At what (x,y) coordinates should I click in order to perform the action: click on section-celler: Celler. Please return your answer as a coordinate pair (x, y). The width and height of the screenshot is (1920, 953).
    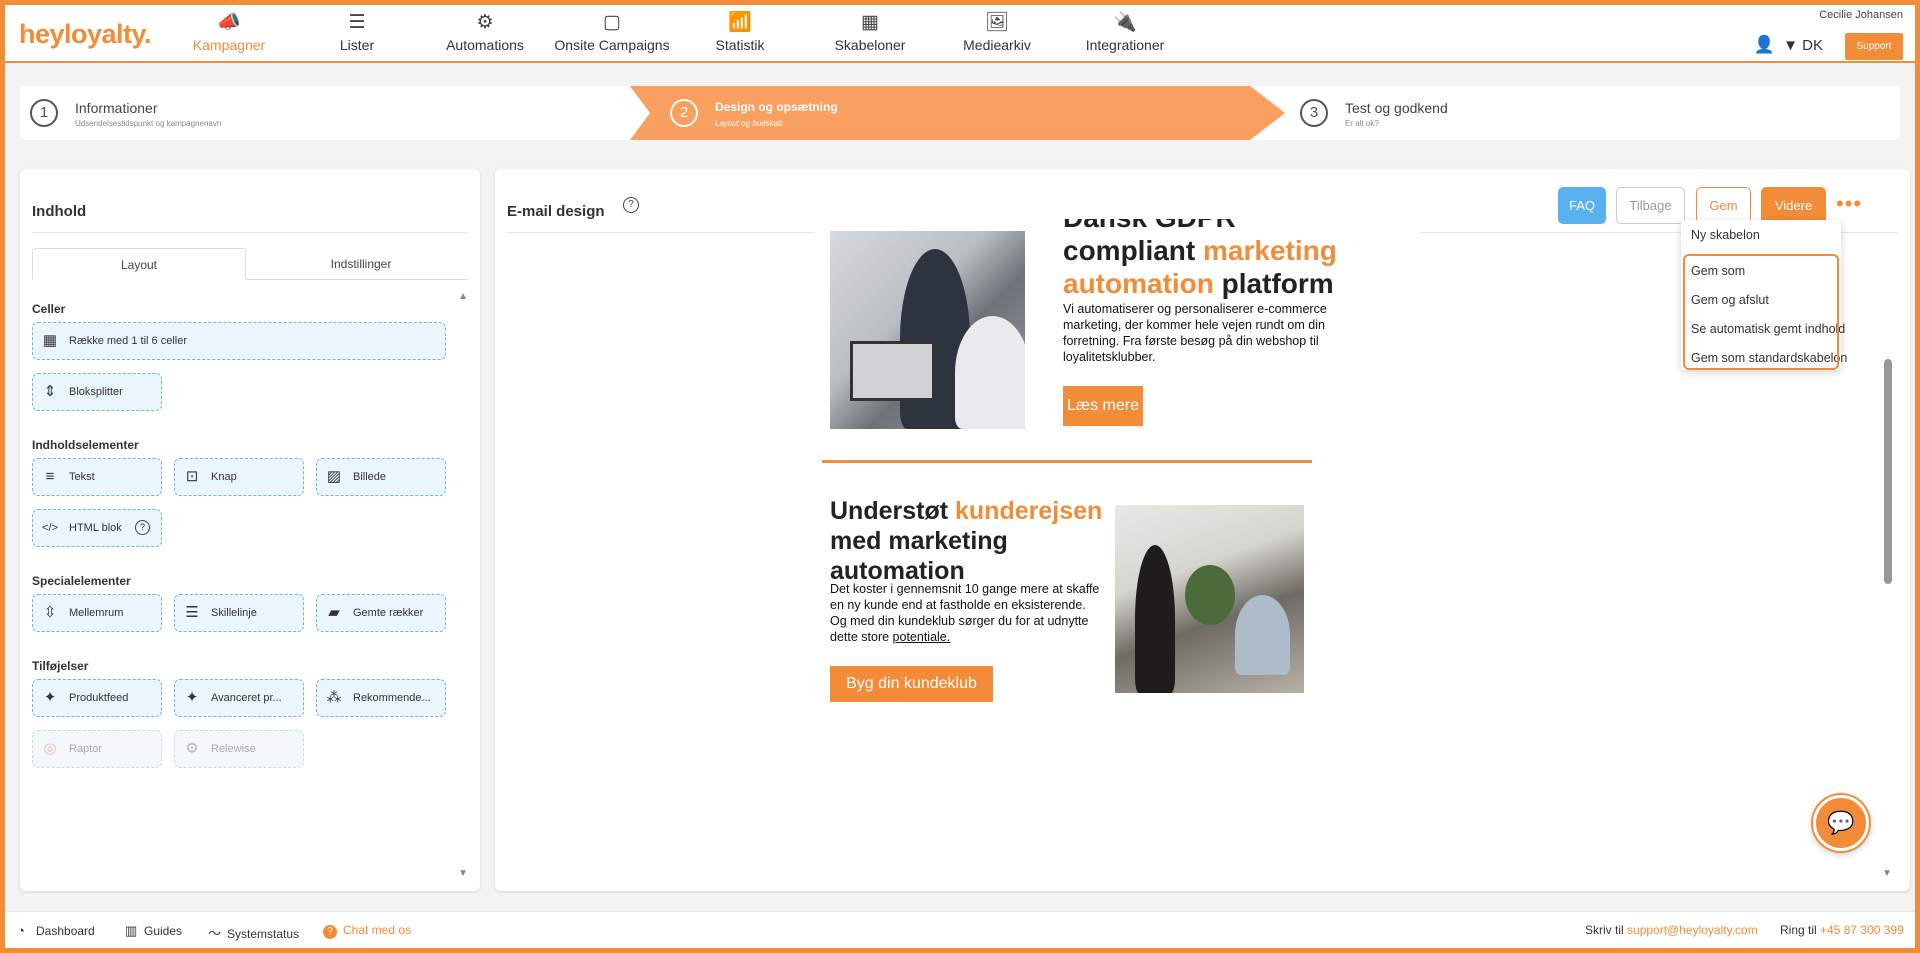
    Looking at the image, I should click on (49, 309).